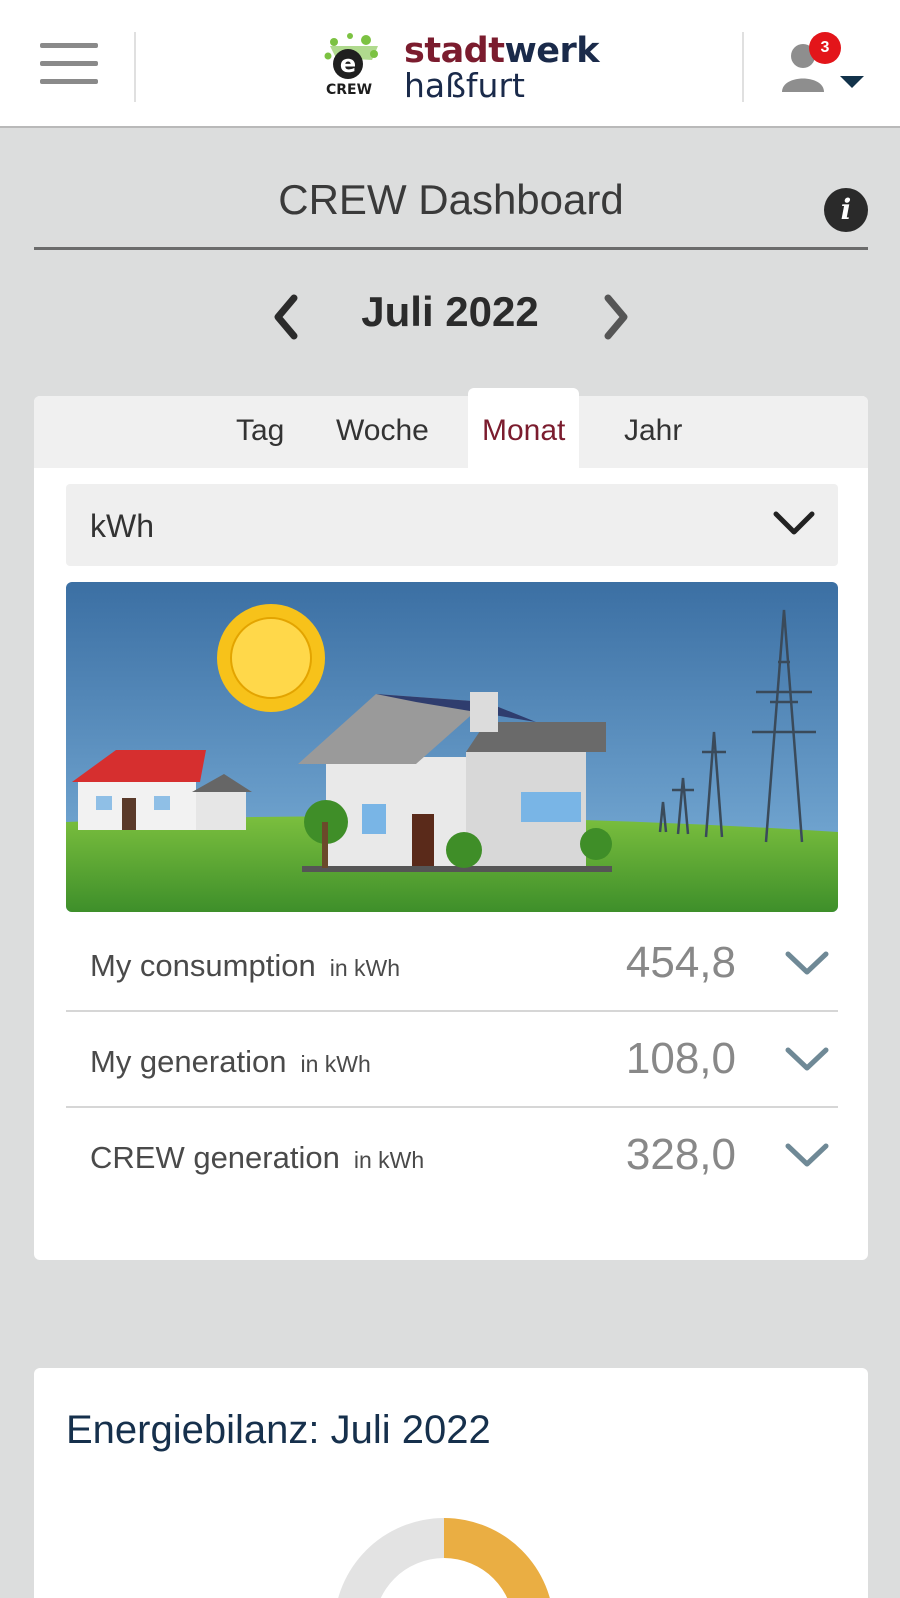 This screenshot has height=1598, width=900. I want to click on unit-select-value: kWh, so click(122, 526).